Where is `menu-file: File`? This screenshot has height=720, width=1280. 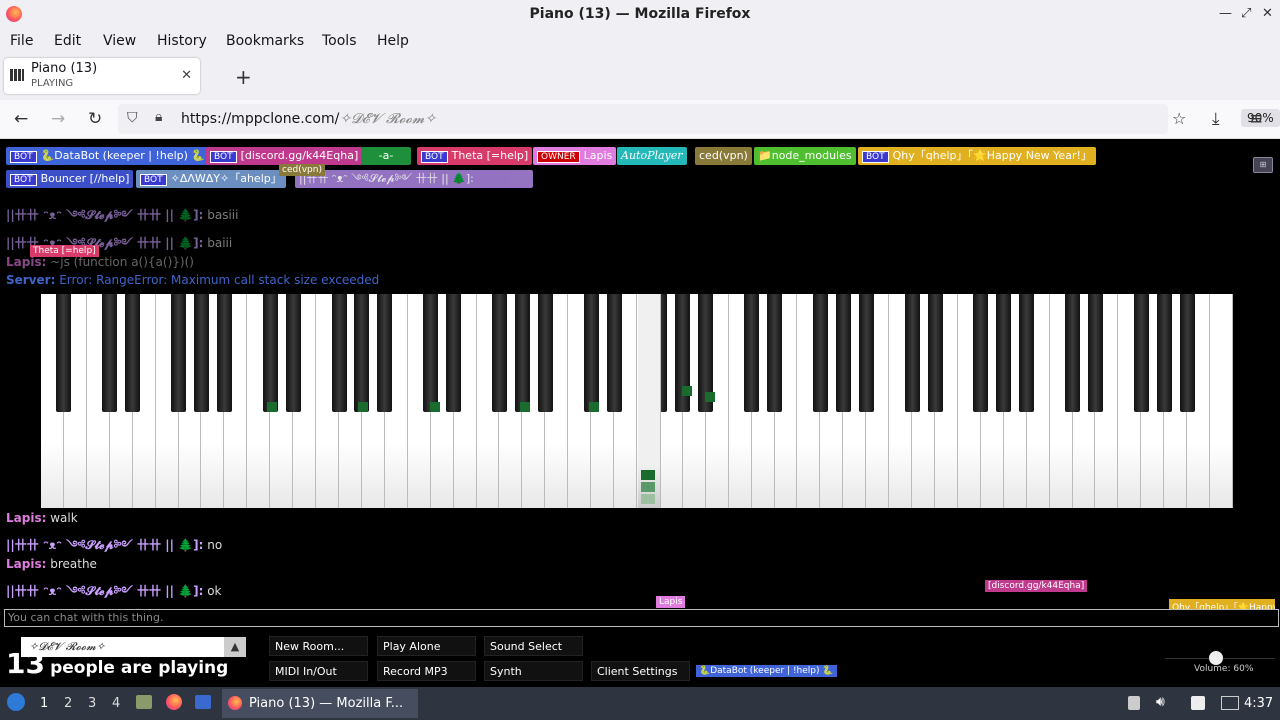 menu-file: File is located at coordinates (21, 41).